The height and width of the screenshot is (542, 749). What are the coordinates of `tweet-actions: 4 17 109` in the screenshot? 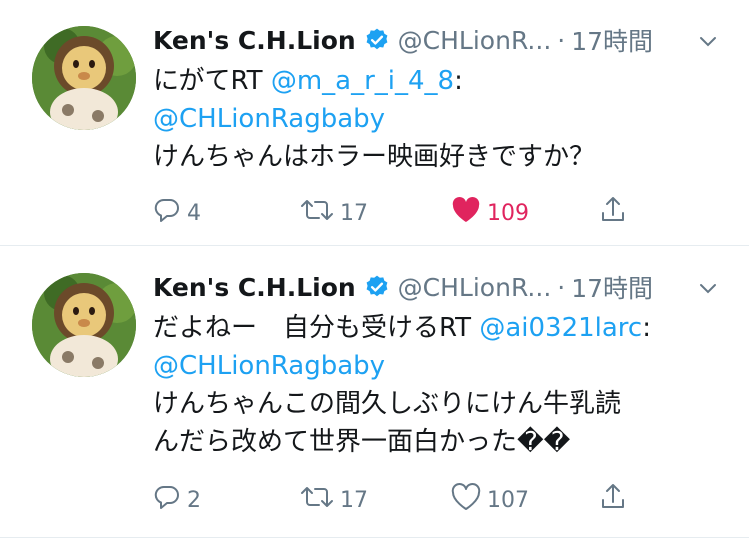 It's located at (451, 213).